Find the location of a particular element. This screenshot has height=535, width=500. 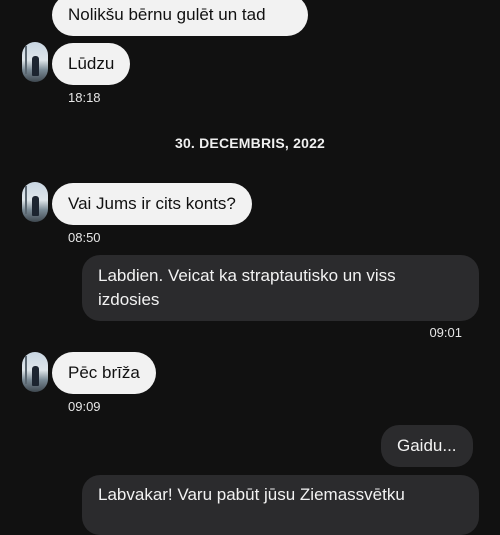

message-bubble-incoming: Pēc brīža is located at coordinates (104, 373).